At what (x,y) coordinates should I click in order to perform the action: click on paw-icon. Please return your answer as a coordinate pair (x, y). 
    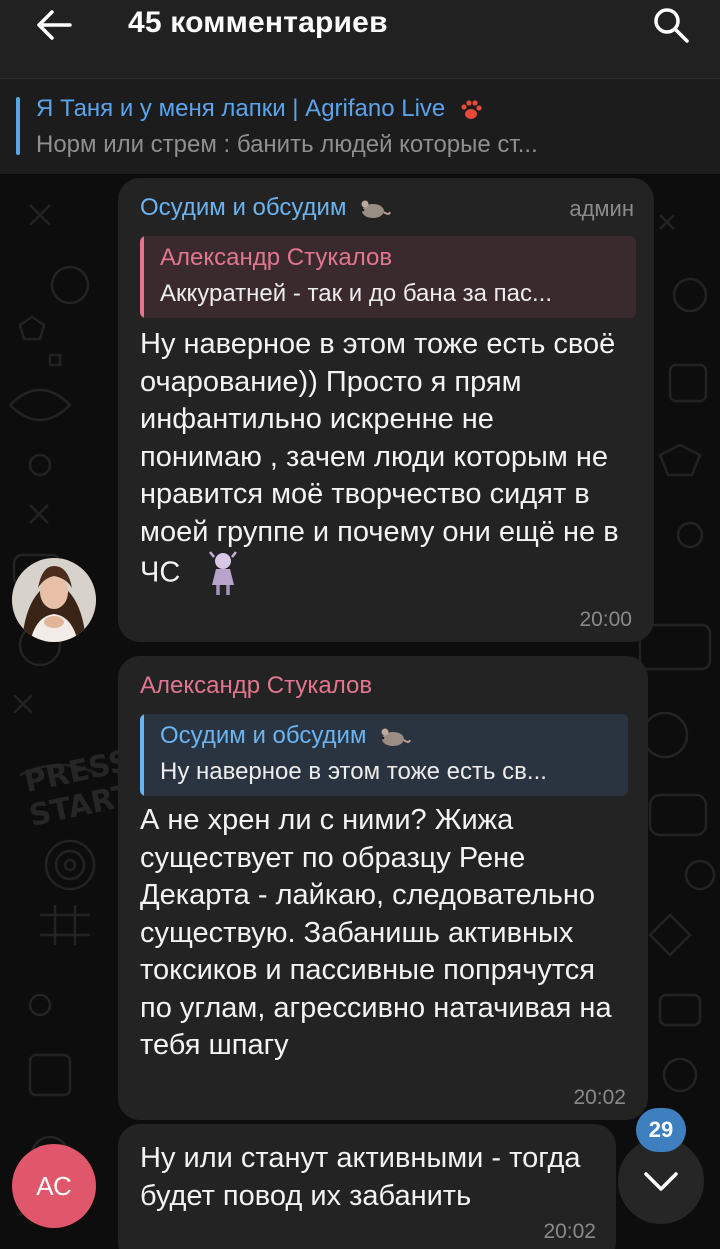
    Looking at the image, I should click on (471, 109).